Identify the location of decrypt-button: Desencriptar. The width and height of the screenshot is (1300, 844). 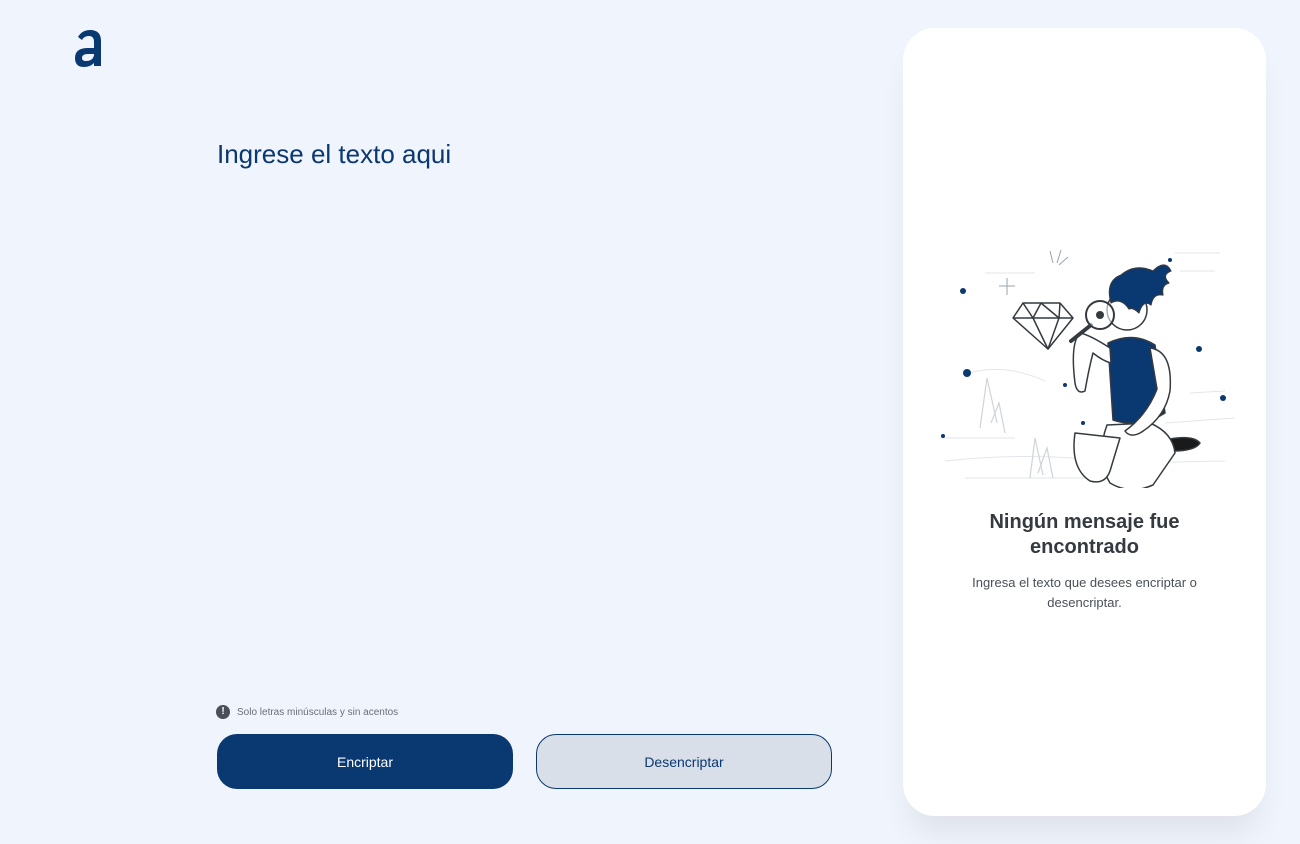
(684, 761).